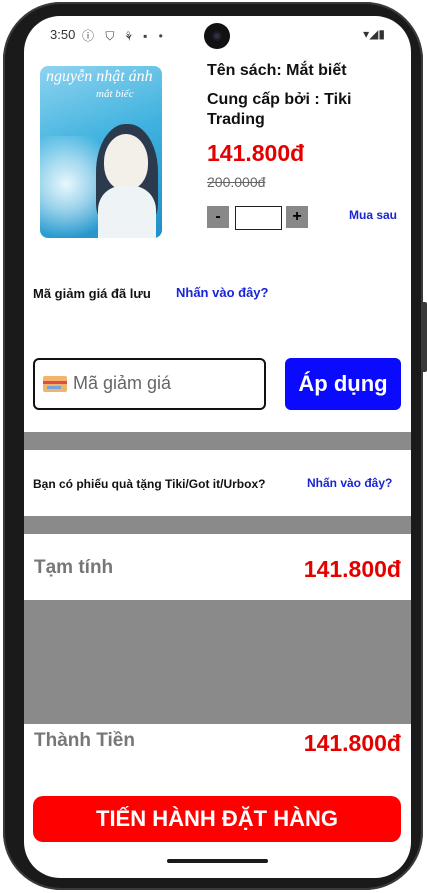 This screenshot has height=893, width=427. I want to click on total-label: Thành Tiền, so click(84, 740).